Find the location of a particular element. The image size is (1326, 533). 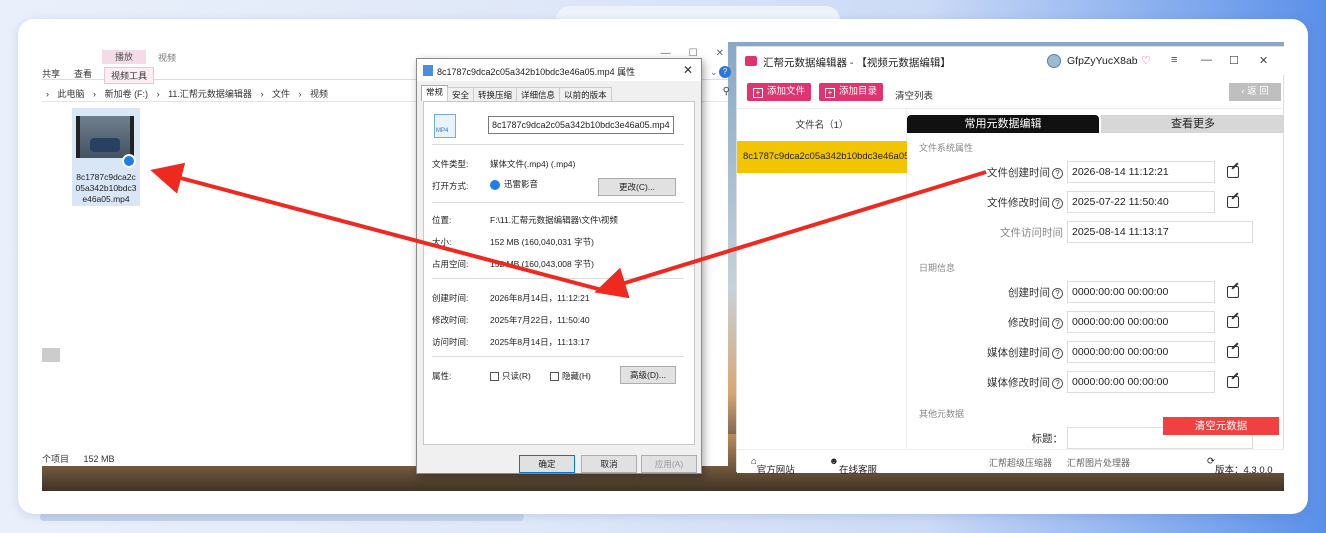

tab-convert: 转换压缩 is located at coordinates (495, 94).